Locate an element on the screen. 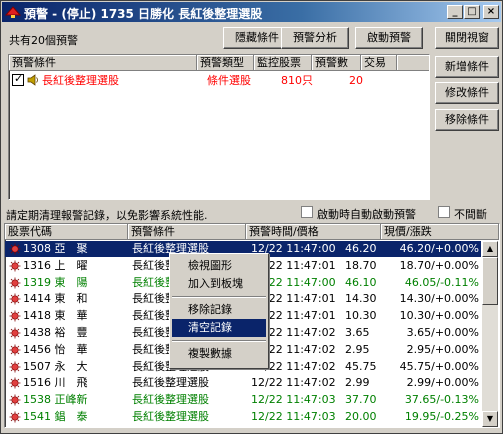  record-current-change: 10.30/+0.00% is located at coordinates (439, 316).